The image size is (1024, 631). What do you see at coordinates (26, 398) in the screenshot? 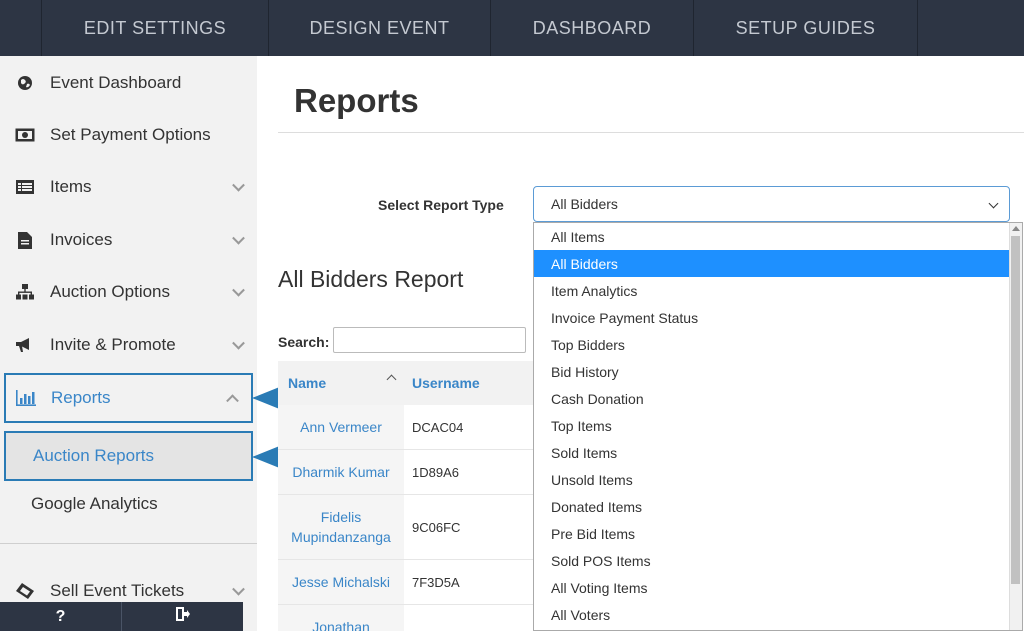
I see `bar-chart-icon` at bounding box center [26, 398].